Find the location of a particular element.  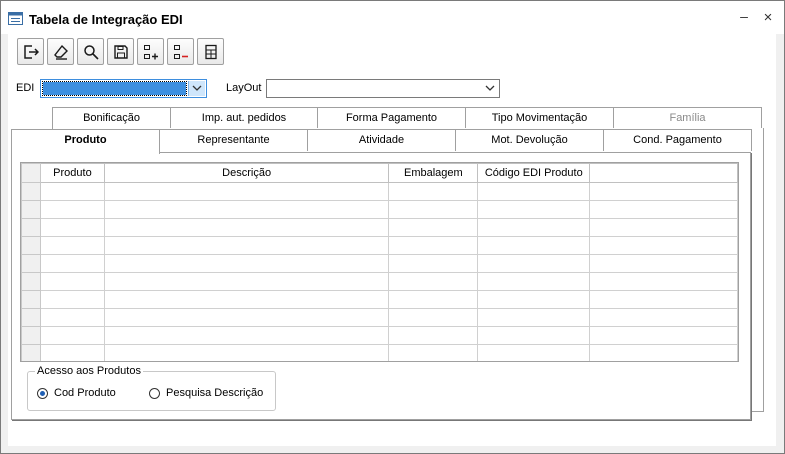

save-button is located at coordinates (120, 51).